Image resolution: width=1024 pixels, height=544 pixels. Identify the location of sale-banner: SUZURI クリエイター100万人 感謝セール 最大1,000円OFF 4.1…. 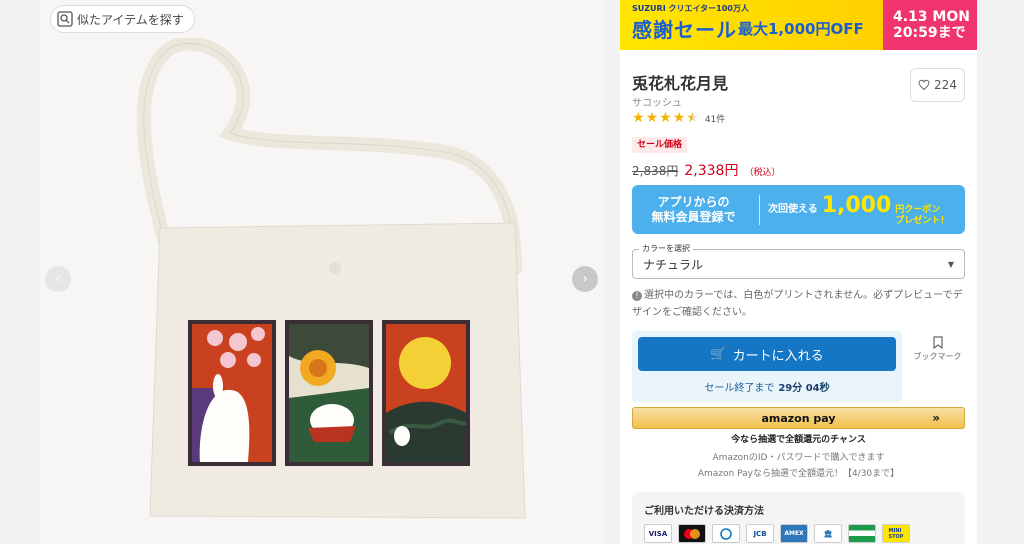
(798, 25).